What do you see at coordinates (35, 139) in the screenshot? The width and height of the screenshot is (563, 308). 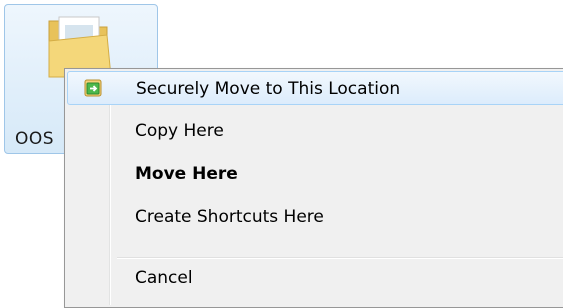 I see `folder-label: OOS` at bounding box center [35, 139].